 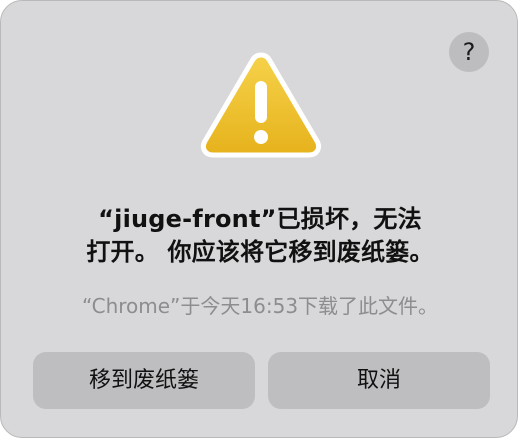 I want to click on cancel-button: 取消, so click(x=379, y=380).